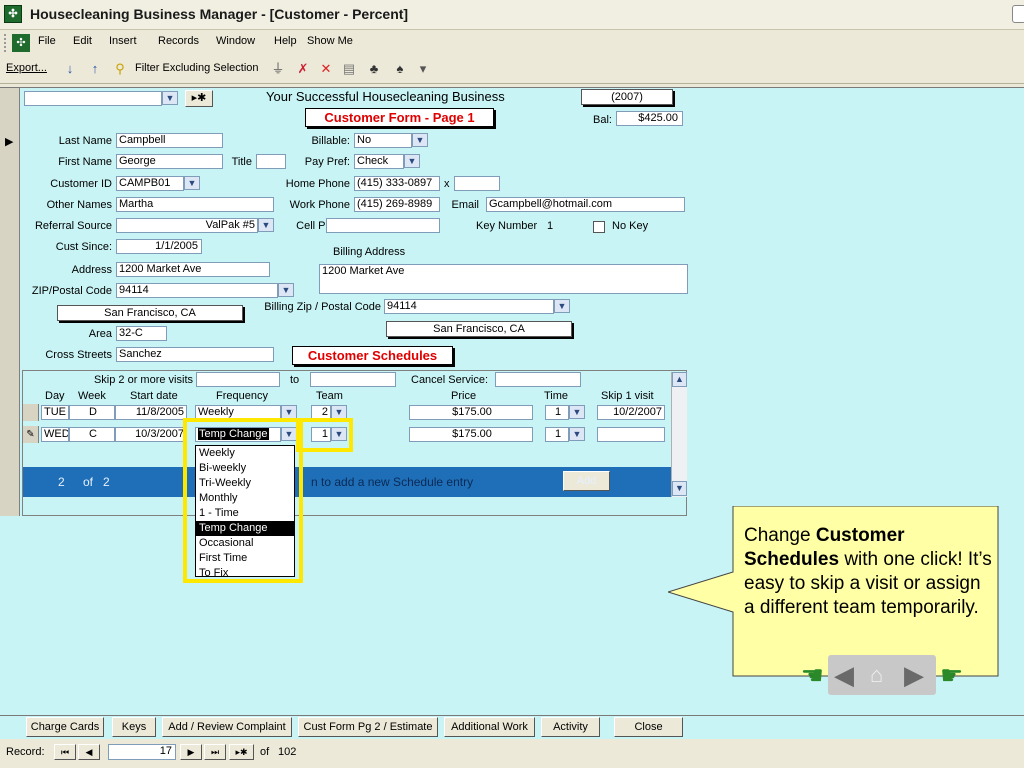 This screenshot has height=768, width=1024. Describe the element at coordinates (215, 752) in the screenshot. I see `last-record-icon: ⏭` at that location.